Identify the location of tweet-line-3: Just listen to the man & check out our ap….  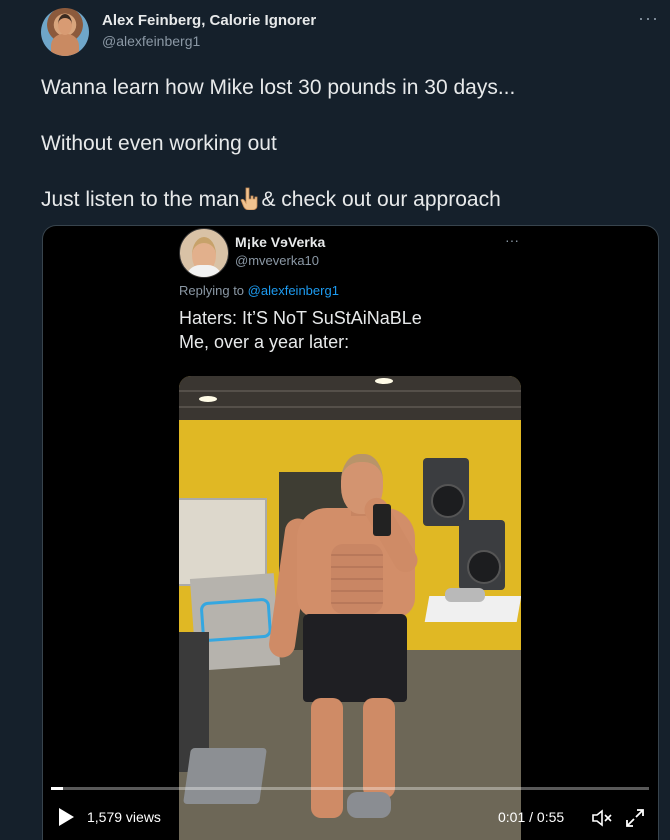
(341, 200).